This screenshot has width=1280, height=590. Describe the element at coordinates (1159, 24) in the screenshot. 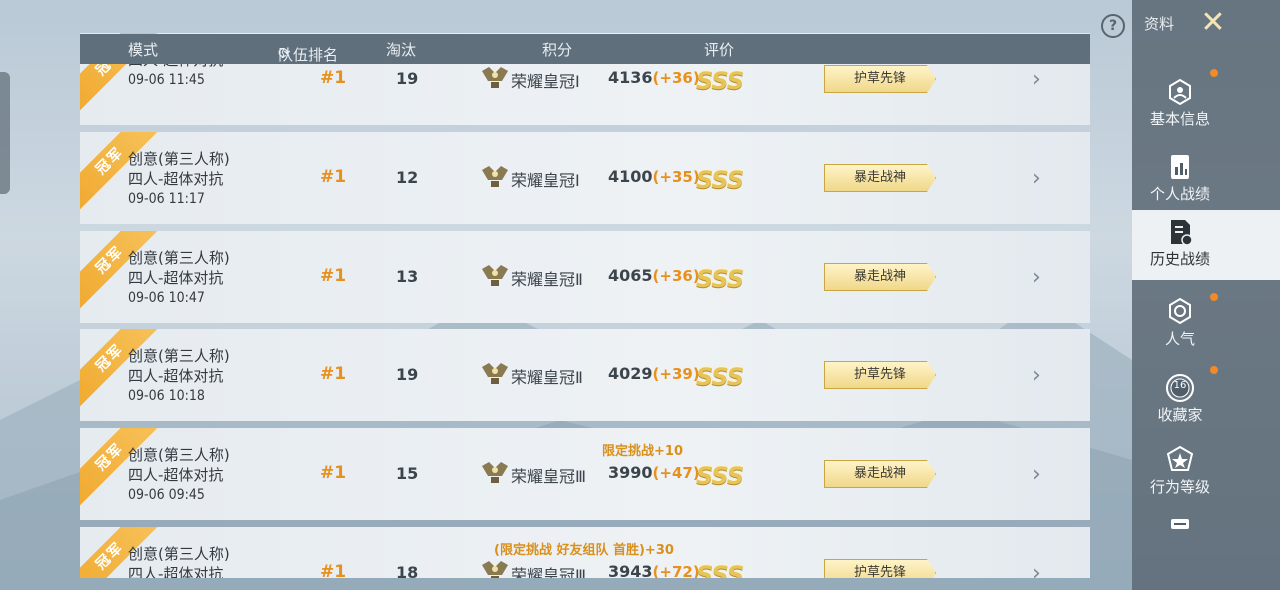

I see `sidebar-title: 资料` at that location.